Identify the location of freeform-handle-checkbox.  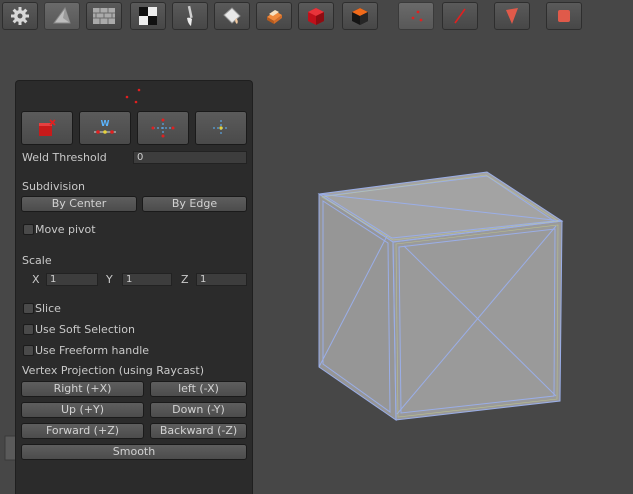
(28, 350).